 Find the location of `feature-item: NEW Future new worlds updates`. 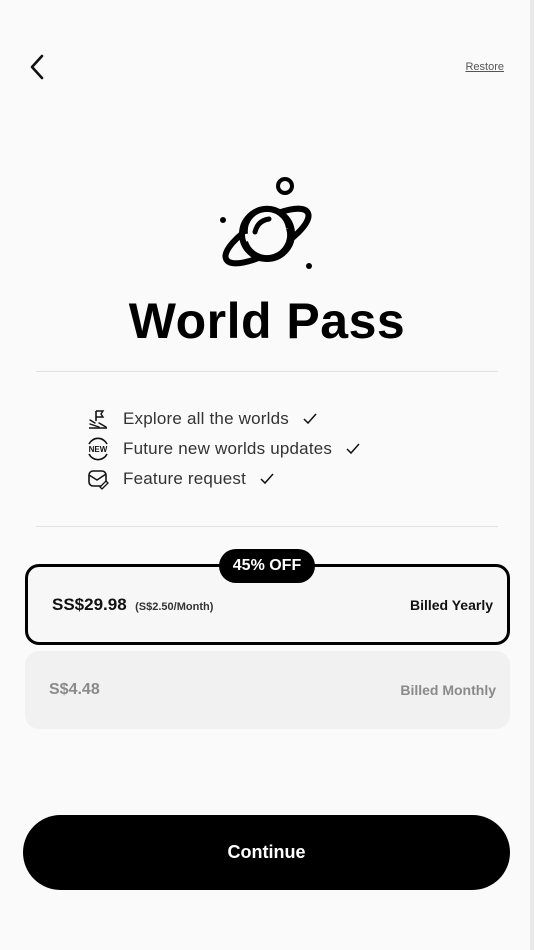

feature-item: NEW Future new worlds updates is located at coordinates (246, 449).